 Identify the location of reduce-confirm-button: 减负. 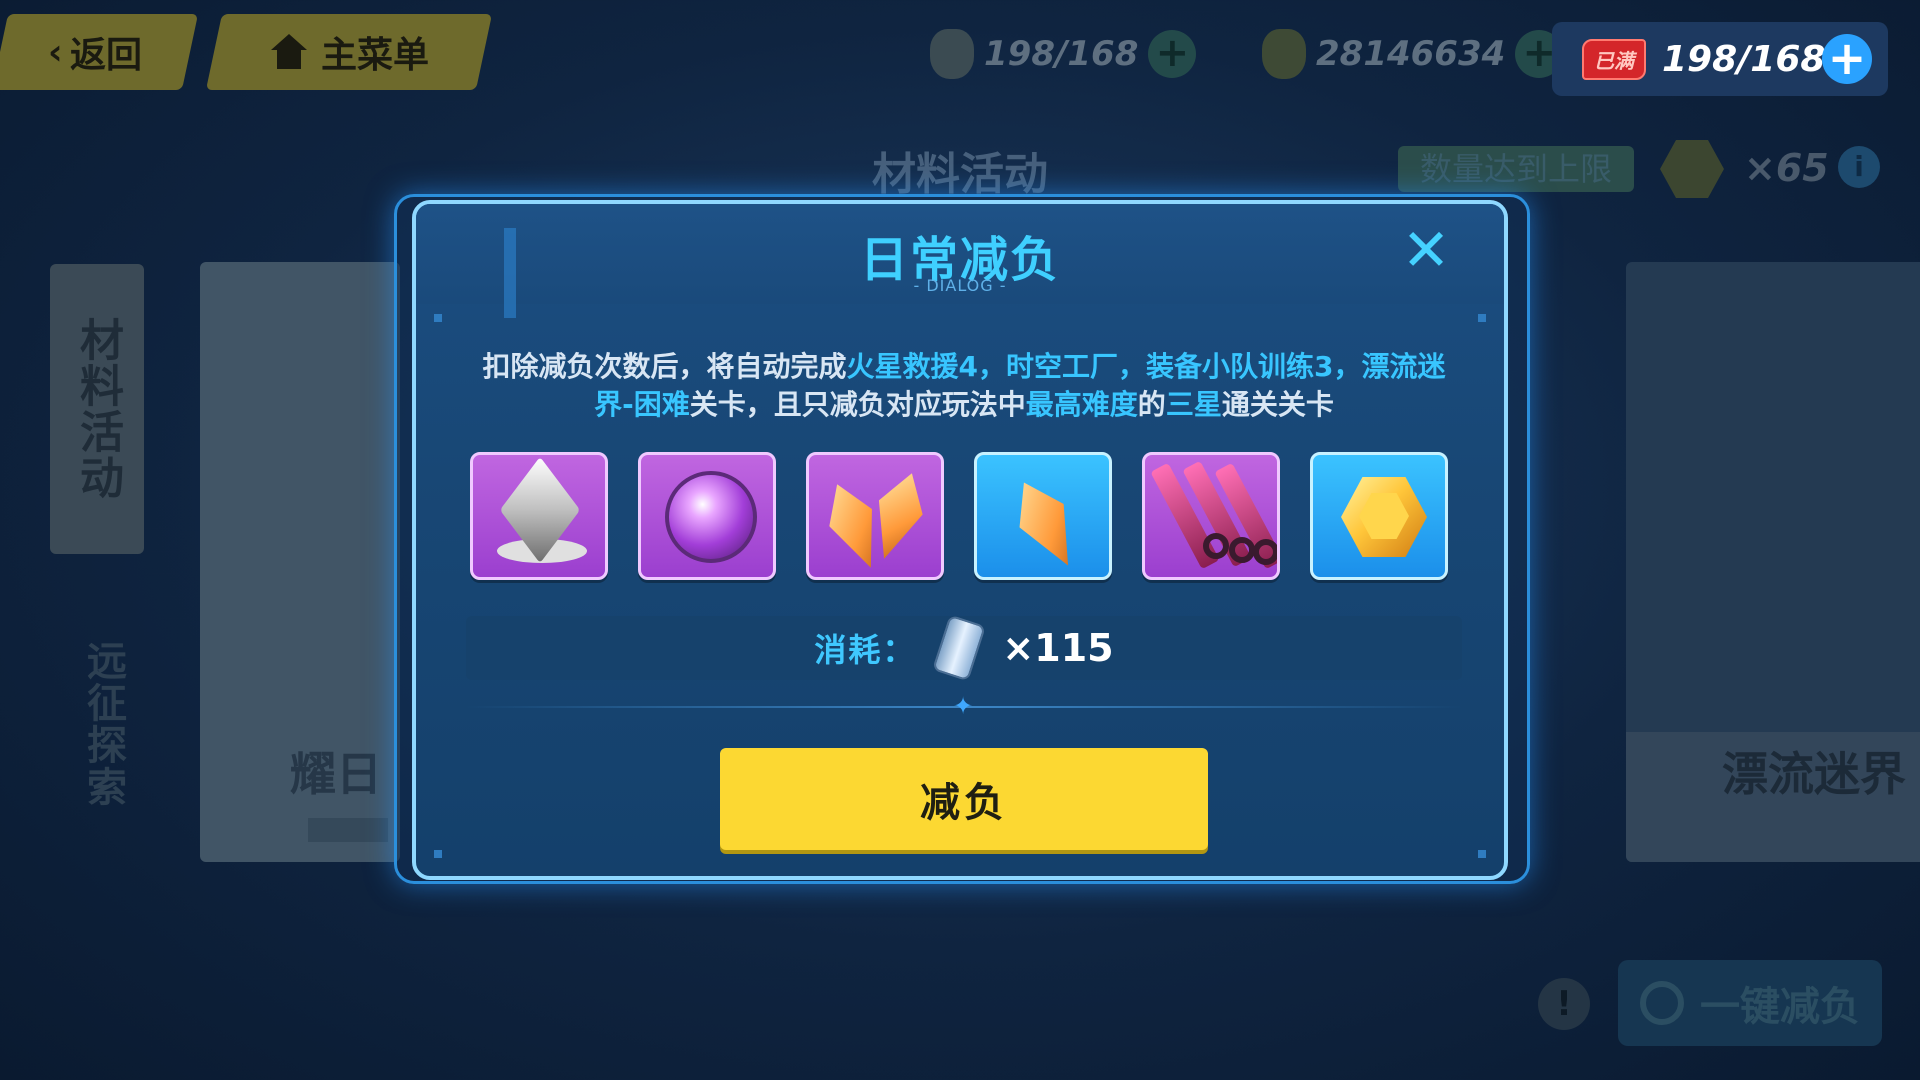
(964, 799).